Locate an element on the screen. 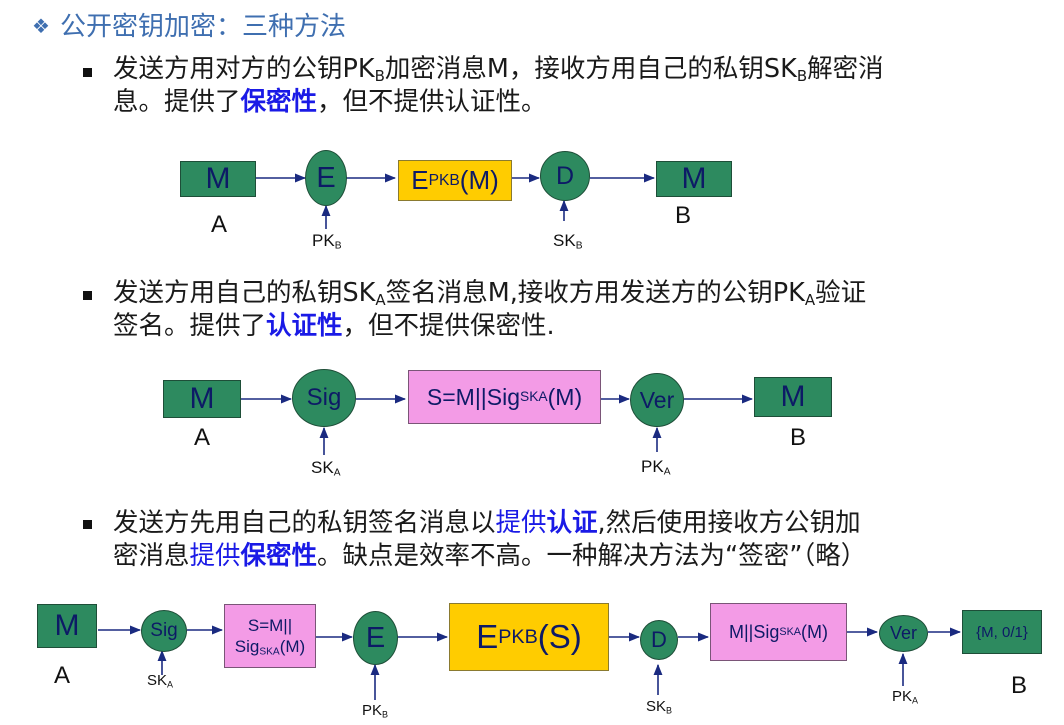  pk-a-label-3: PKA is located at coordinates (905, 697).